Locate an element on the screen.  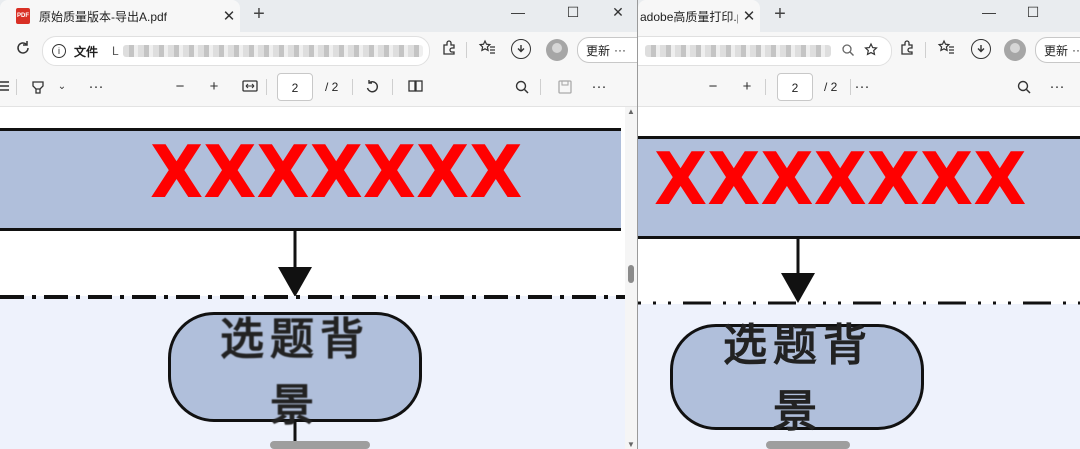
scroll-up-icon: ▲ is located at coordinates (631, 111).